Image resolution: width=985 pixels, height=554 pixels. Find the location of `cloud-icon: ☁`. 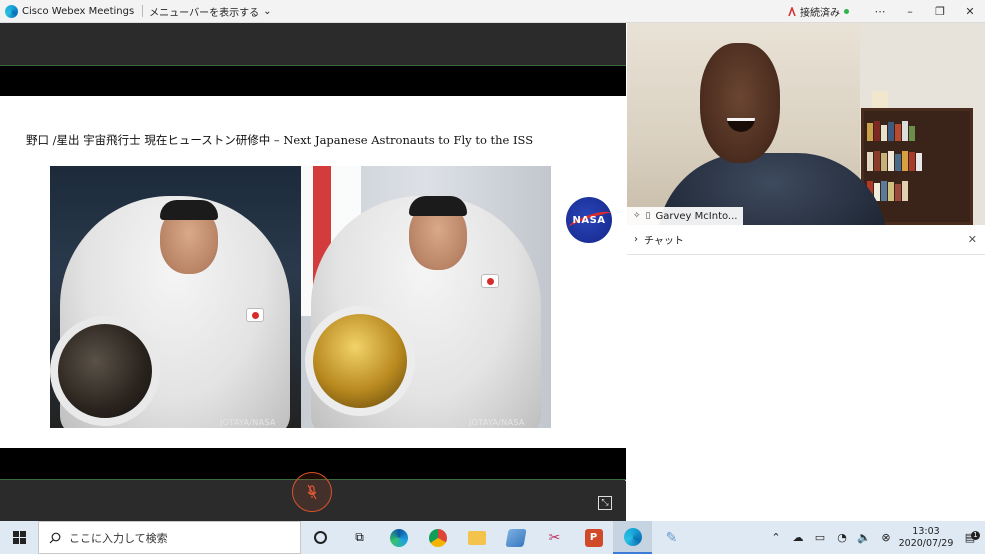

cloud-icon: ☁ is located at coordinates (798, 537).